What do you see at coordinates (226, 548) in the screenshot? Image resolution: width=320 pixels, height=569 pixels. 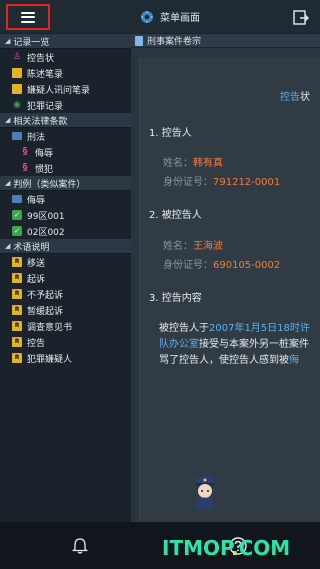 I see `watermark-logo: ITMOP.COM` at bounding box center [226, 548].